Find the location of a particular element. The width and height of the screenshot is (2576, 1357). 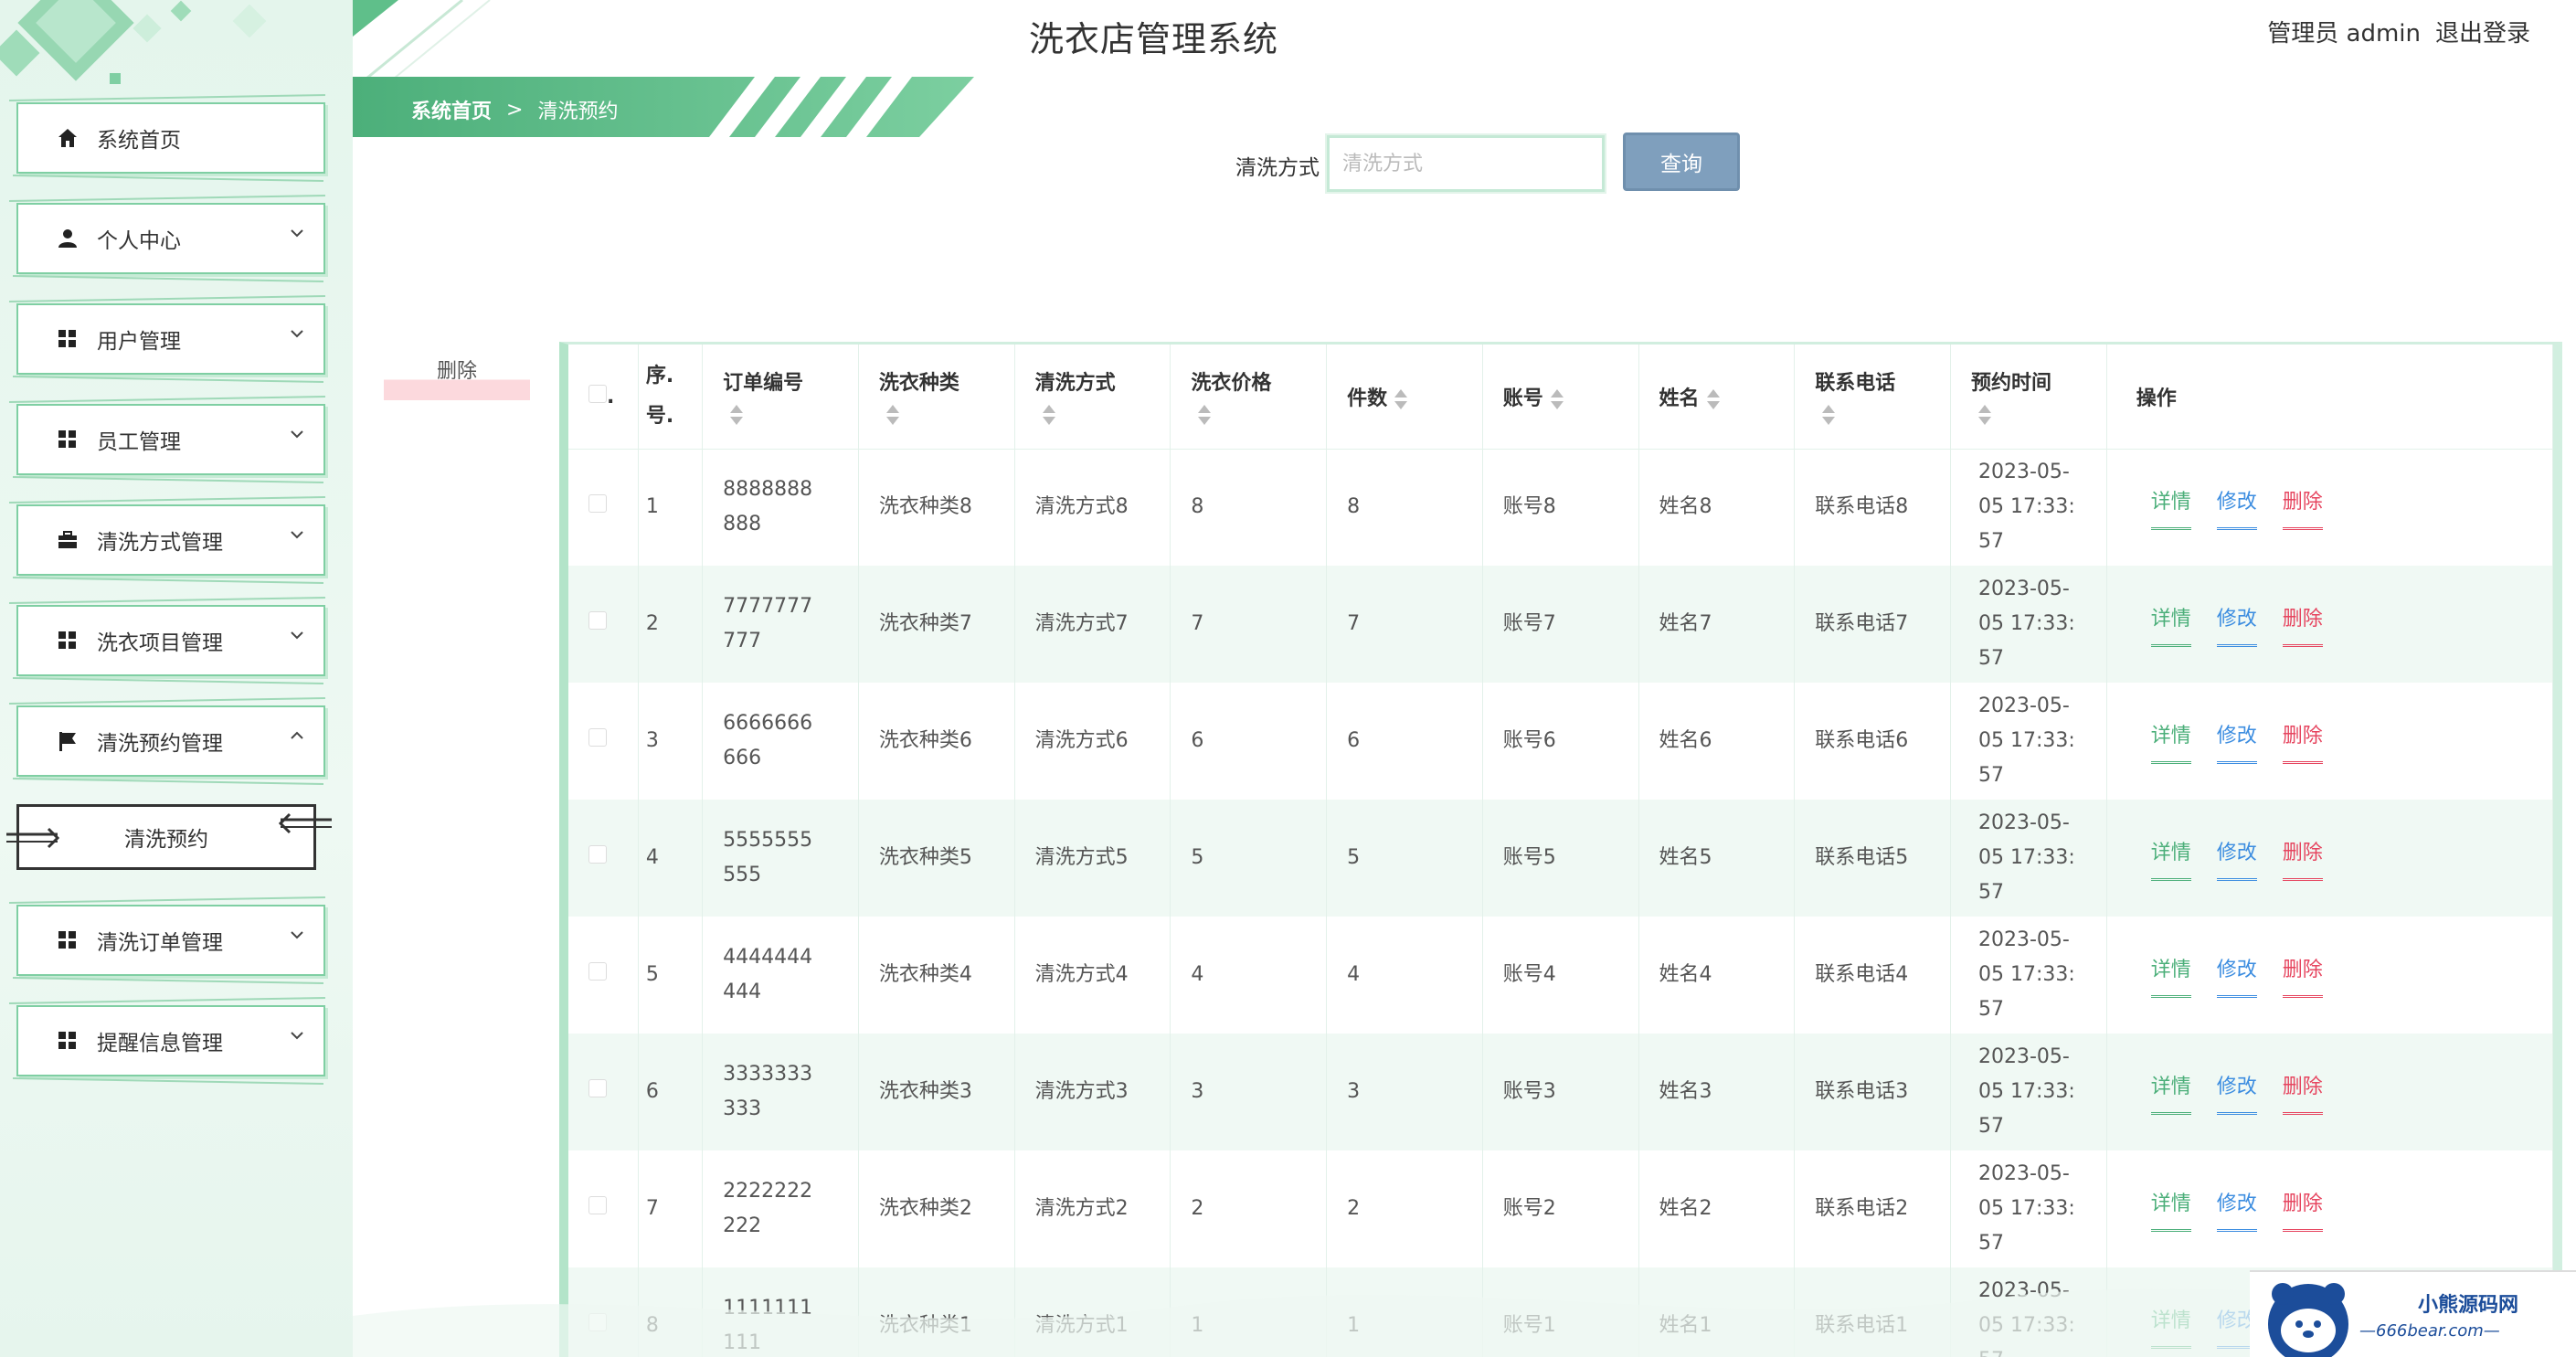

cell-kind: 洗衣种类3 is located at coordinates (936, 1092).